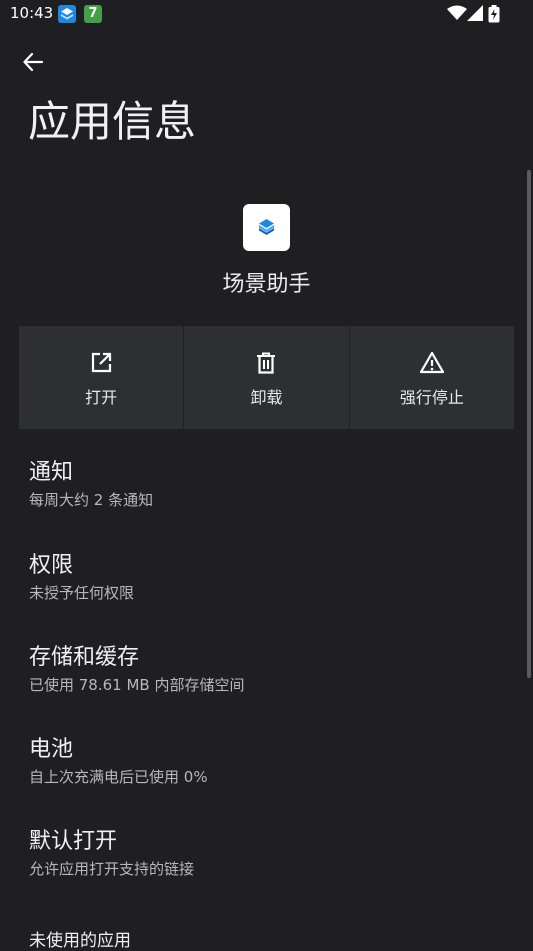 This screenshot has width=533, height=951. Describe the element at coordinates (81, 577) in the screenshot. I see `settings-item-permissions: 权限 未授予任何权限` at that location.